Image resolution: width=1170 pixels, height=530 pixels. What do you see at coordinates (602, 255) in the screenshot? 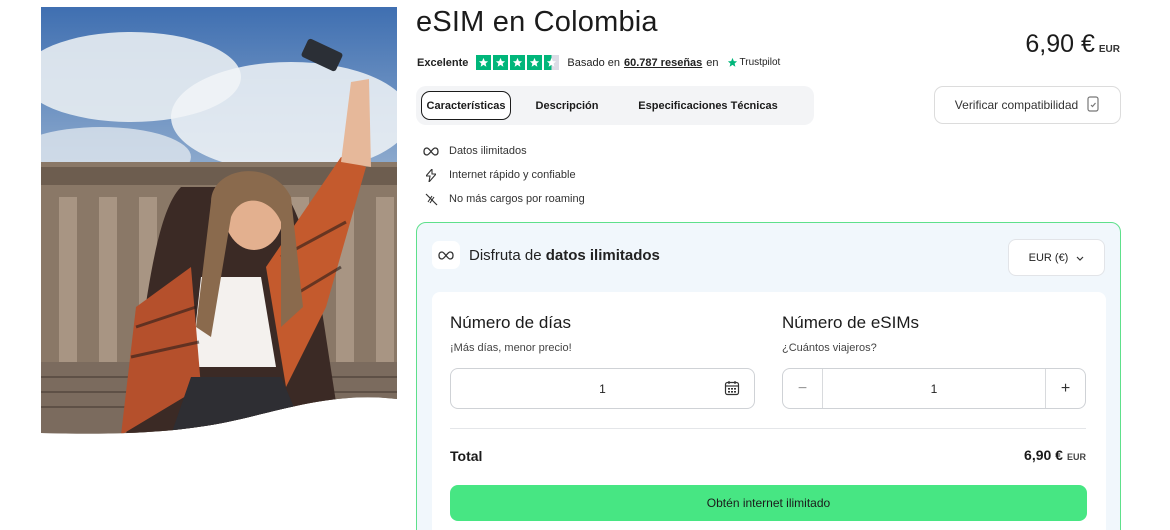
I see `plan-heading-bold: datos ilimitados` at bounding box center [602, 255].